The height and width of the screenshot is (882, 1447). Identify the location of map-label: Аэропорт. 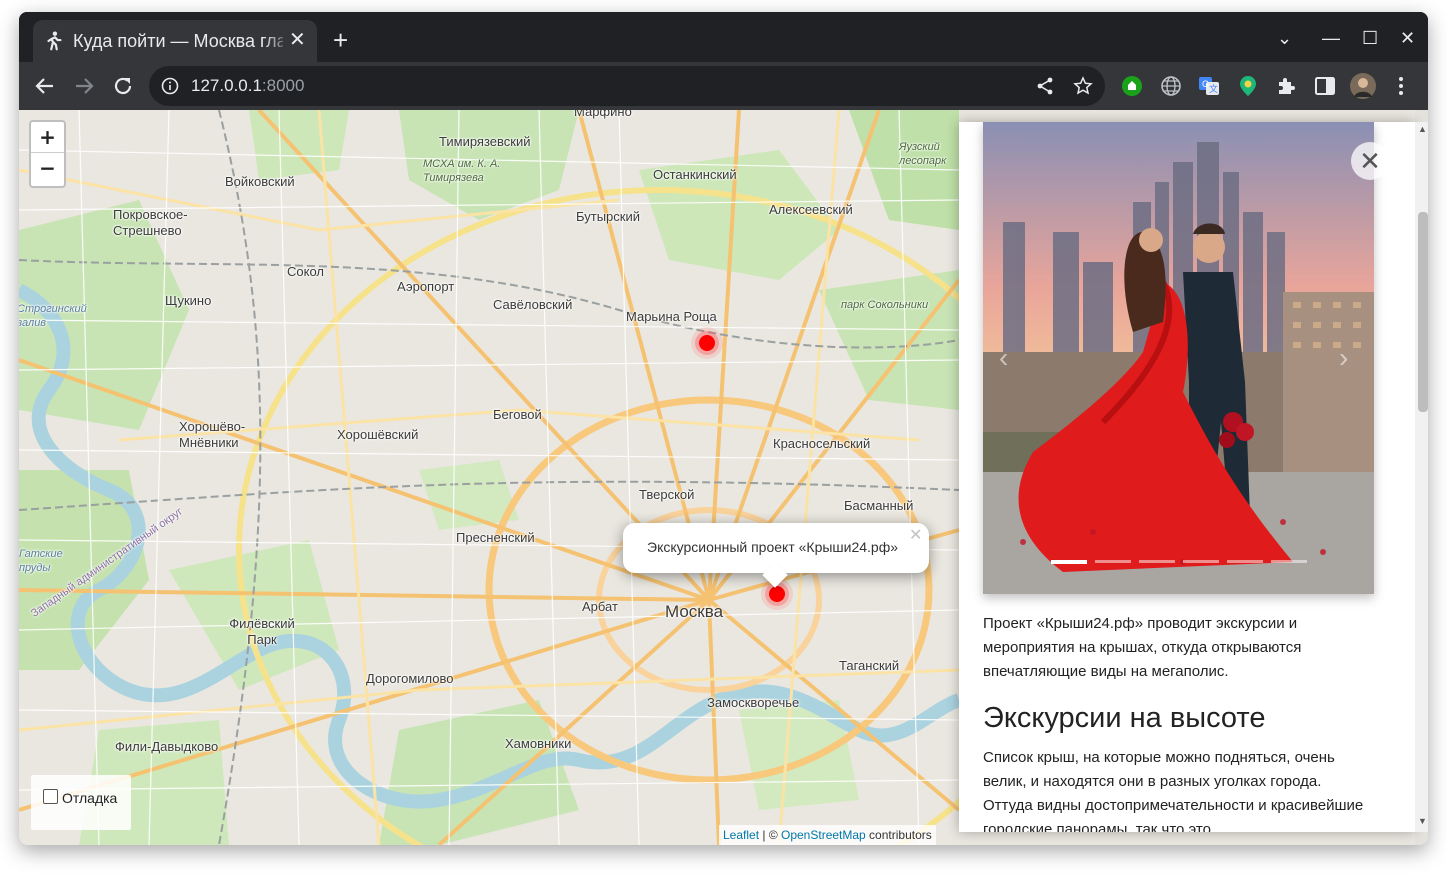
(426, 286).